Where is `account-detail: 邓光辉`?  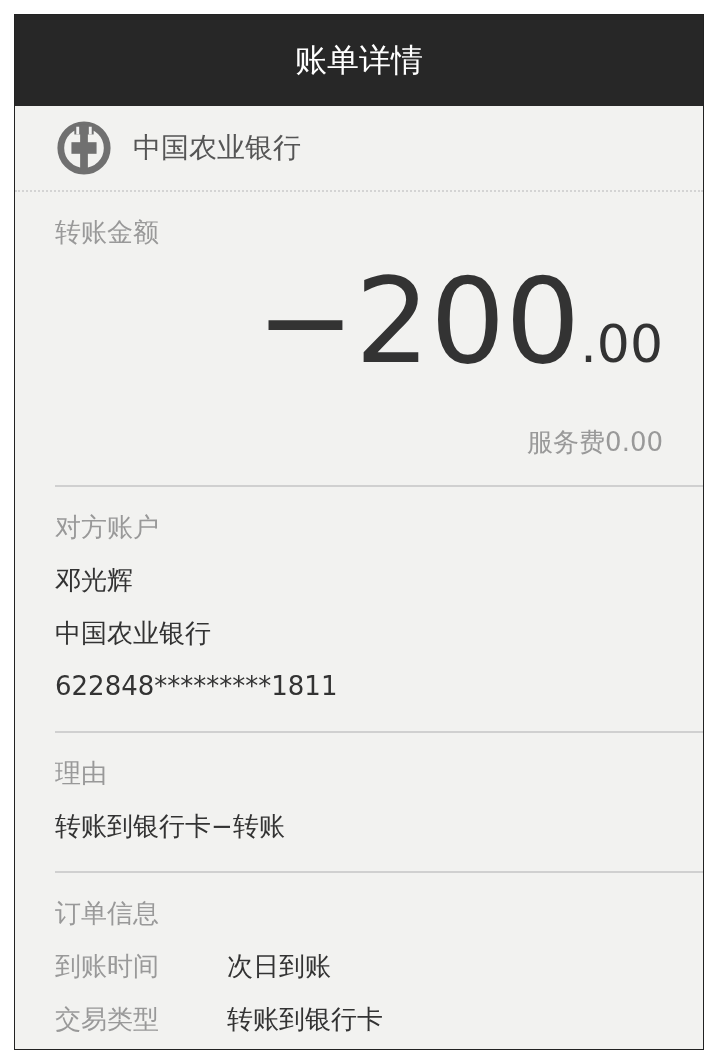 account-detail: 邓光辉 is located at coordinates (94, 580).